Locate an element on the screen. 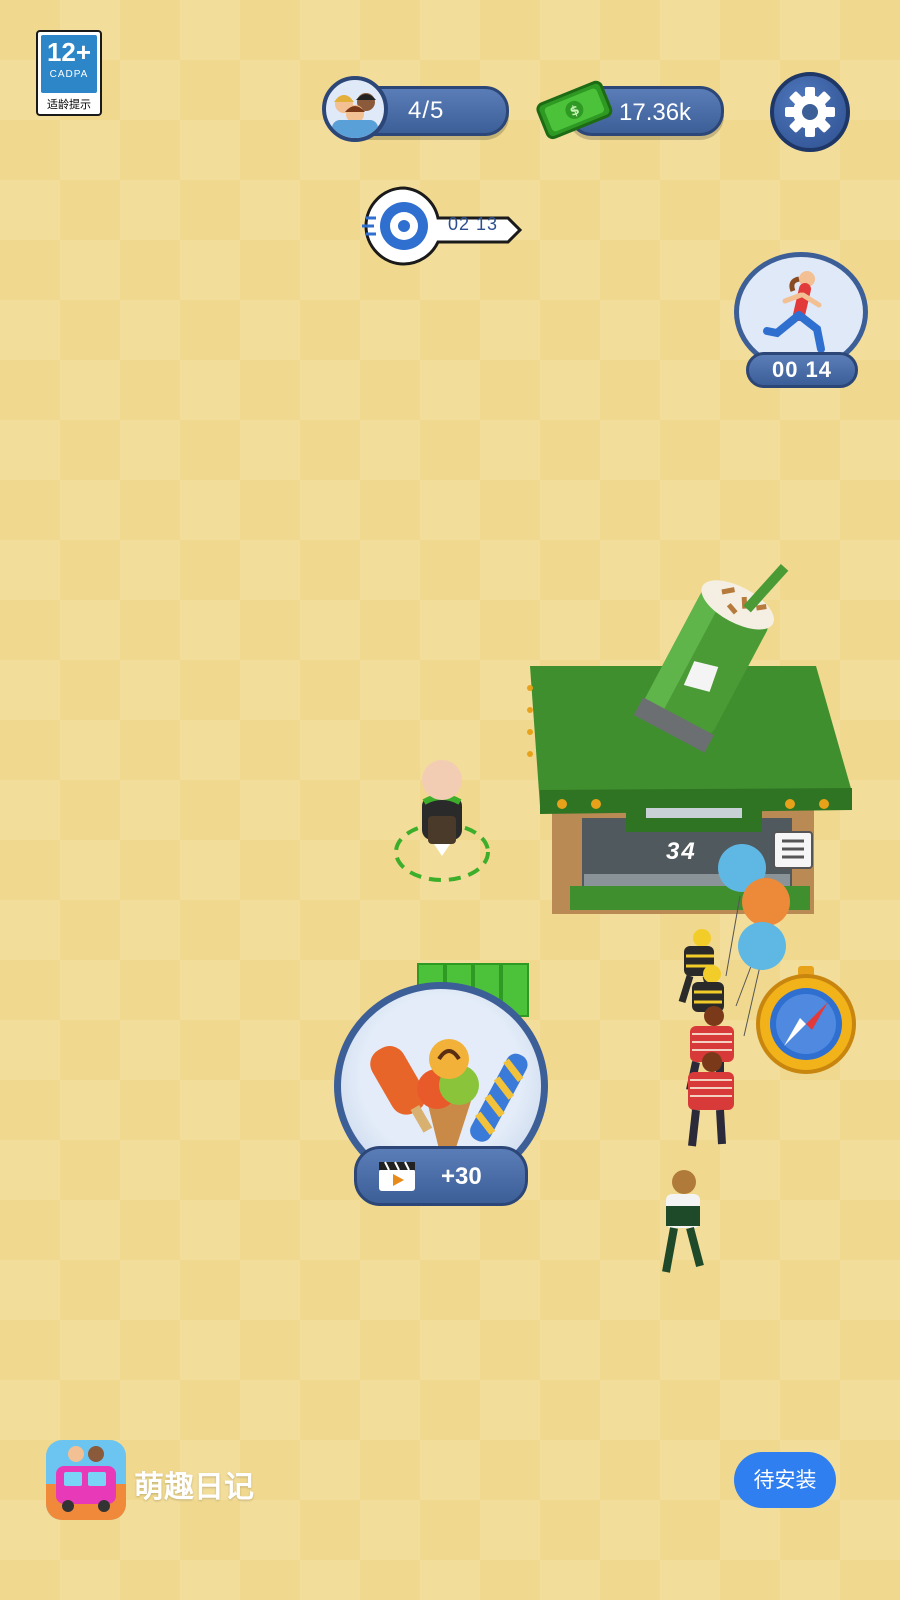 The width and height of the screenshot is (900, 1600). key-timer-text: 02 13 is located at coordinates (473, 224).